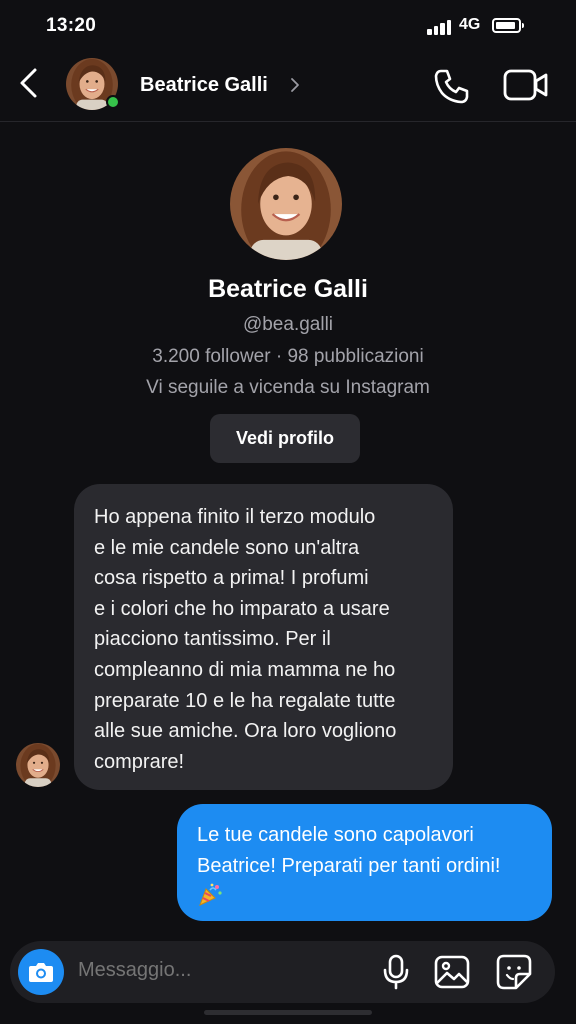  Describe the element at coordinates (245, 731) in the screenshot. I see `message-line: alle sue amiche. Ora loro vogliono` at that location.